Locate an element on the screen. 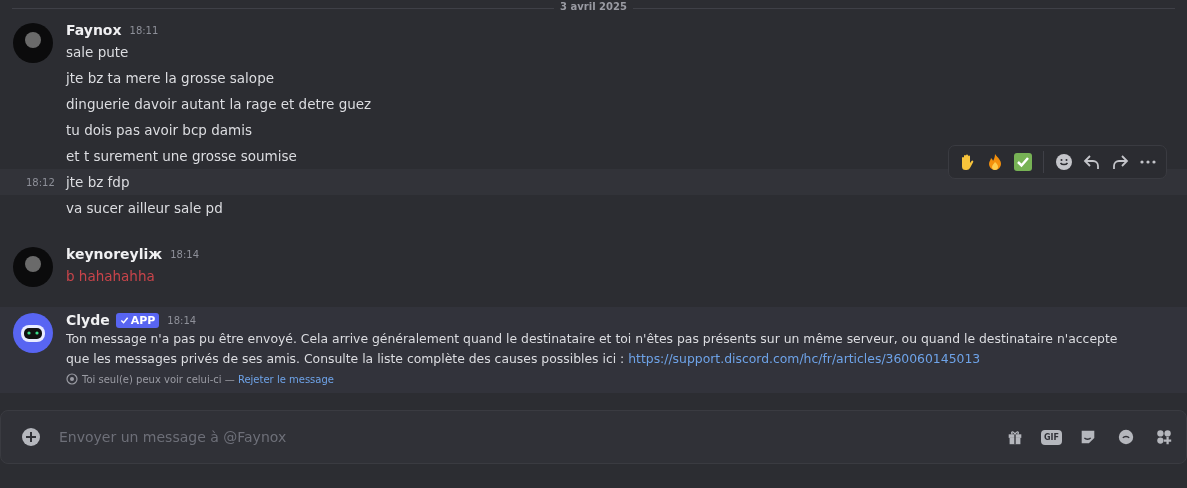 Image resolution: width=1187 pixels, height=488 pixels. dismiss-link: Rejeter le message is located at coordinates (285, 379).